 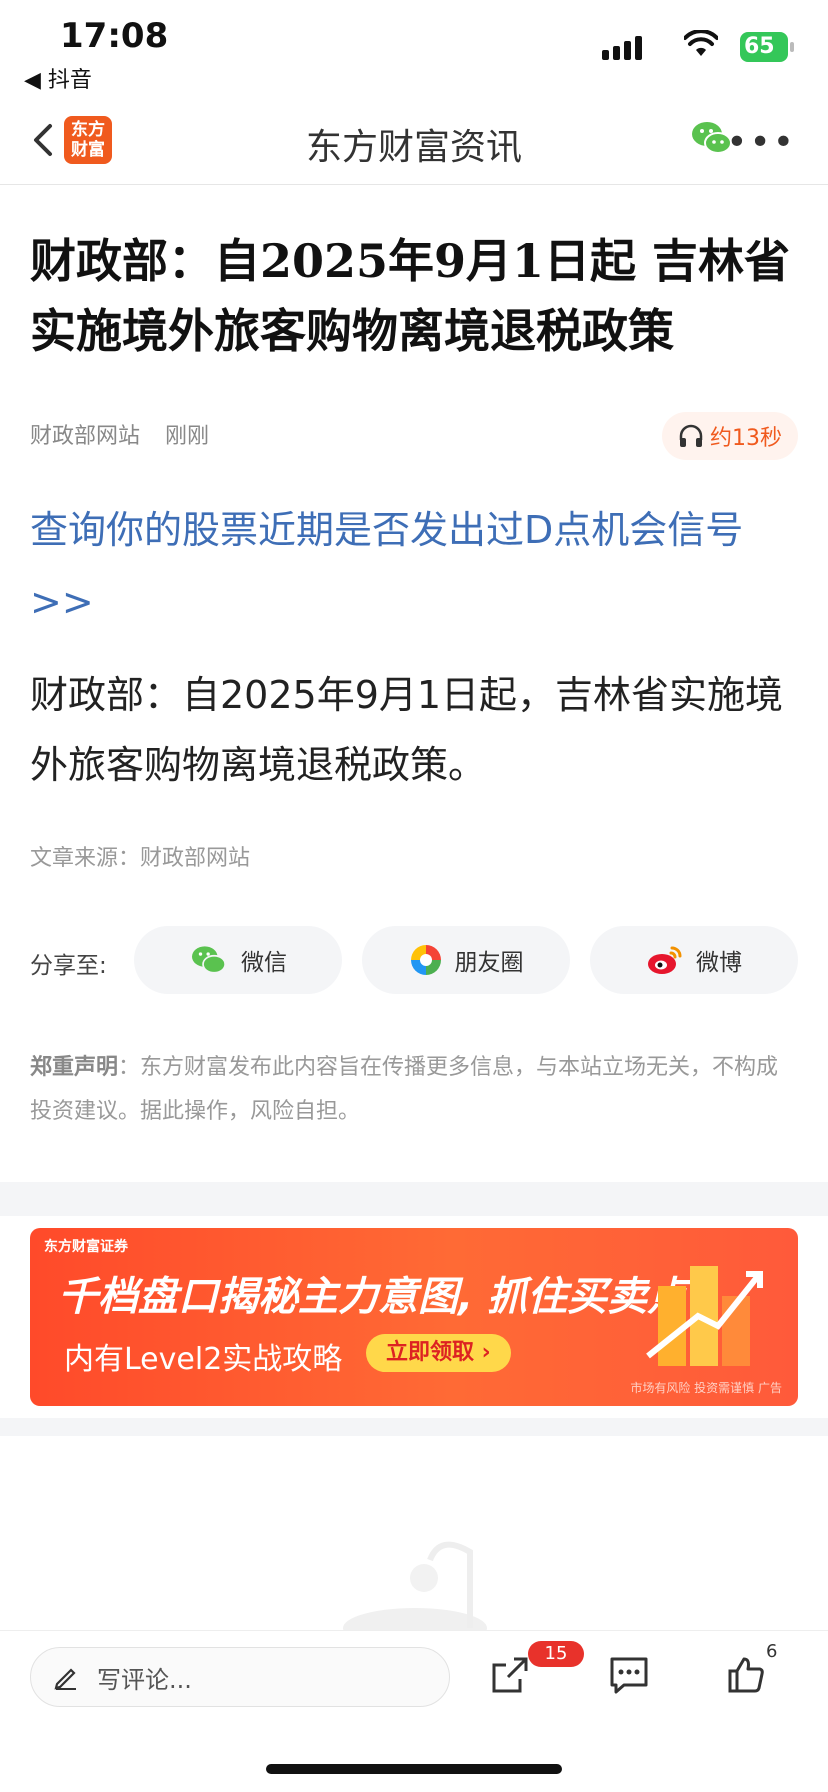 I want to click on share-moments-label: 朋友圈, so click(x=489, y=963).